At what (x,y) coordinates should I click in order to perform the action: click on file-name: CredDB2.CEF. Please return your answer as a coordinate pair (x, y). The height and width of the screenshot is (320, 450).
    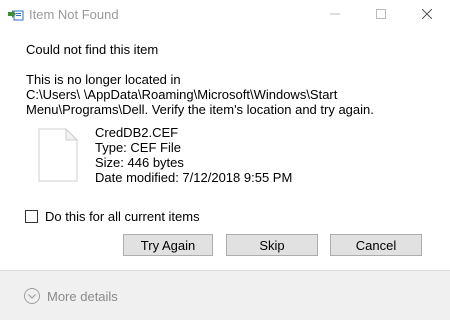
    Looking at the image, I should click on (137, 132).